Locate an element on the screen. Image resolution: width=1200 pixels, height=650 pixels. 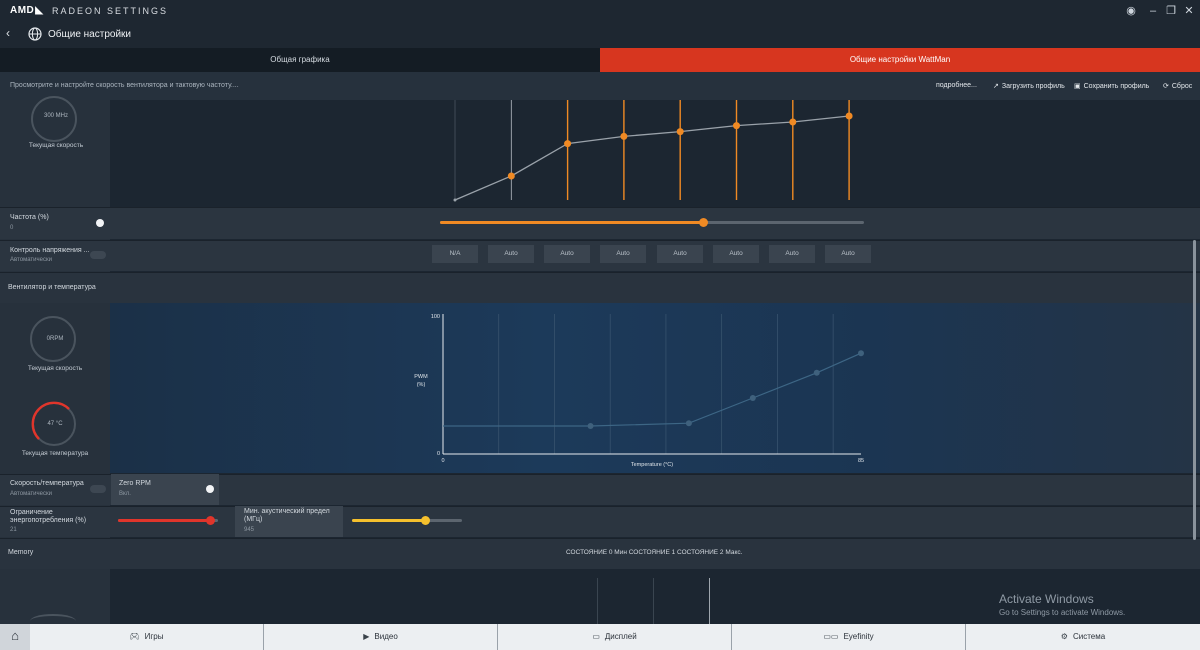
close-icon: ✕ is located at coordinates (1189, 11).